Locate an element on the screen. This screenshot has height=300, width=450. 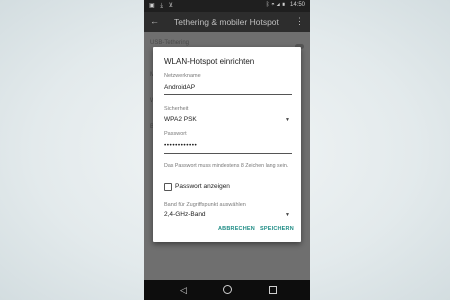
band-label: Band für Zugriffspunkt auswählen is located at coordinates (205, 205).